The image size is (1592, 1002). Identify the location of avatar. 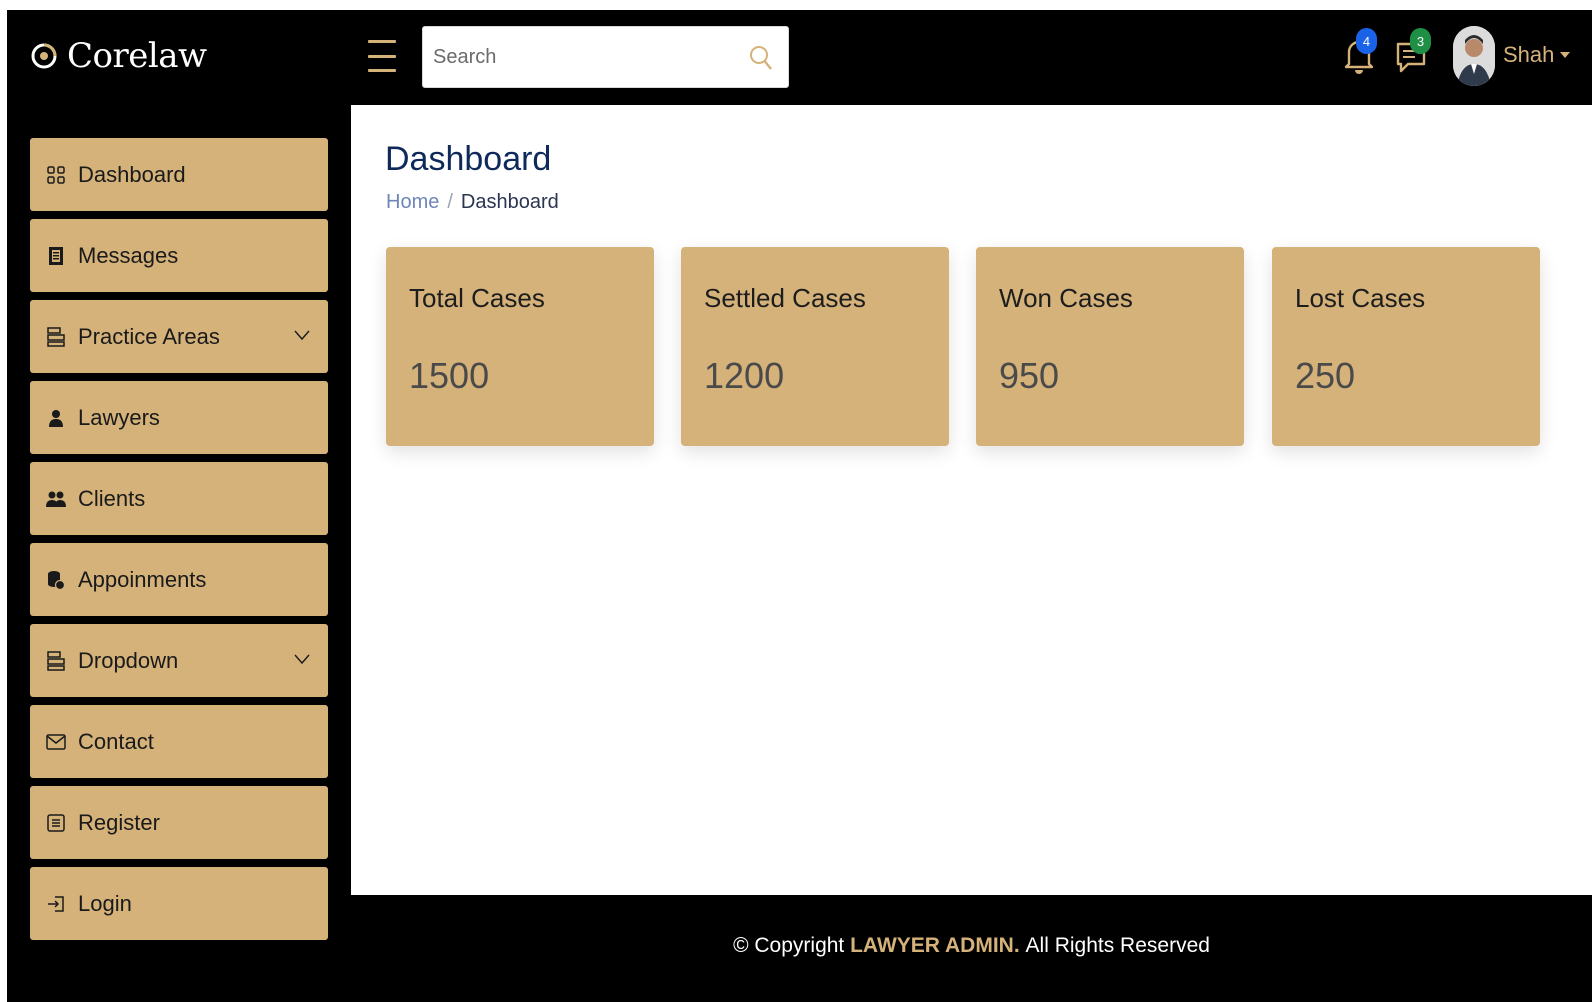
(1474, 56).